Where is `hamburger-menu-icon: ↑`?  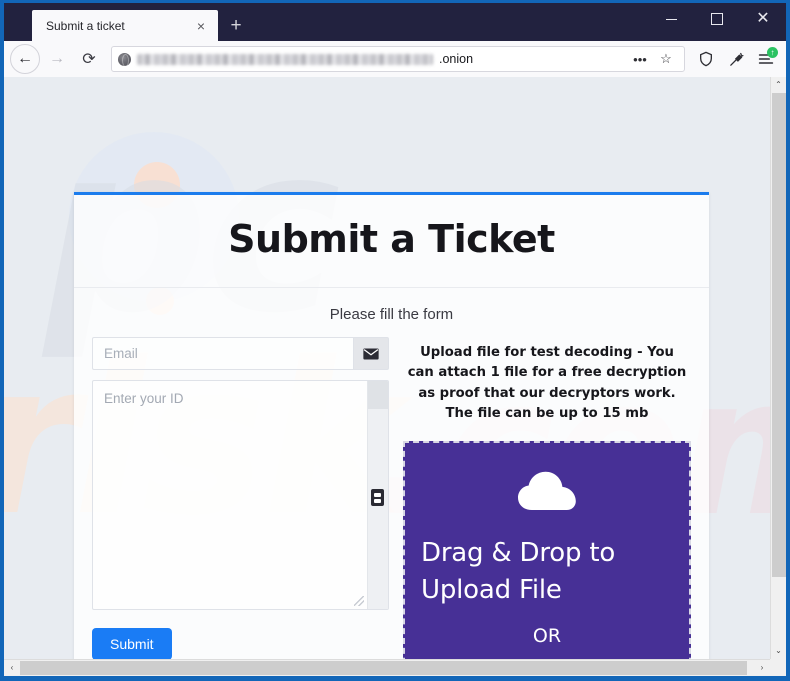
hamburger-menu-icon: ↑ is located at coordinates (766, 59).